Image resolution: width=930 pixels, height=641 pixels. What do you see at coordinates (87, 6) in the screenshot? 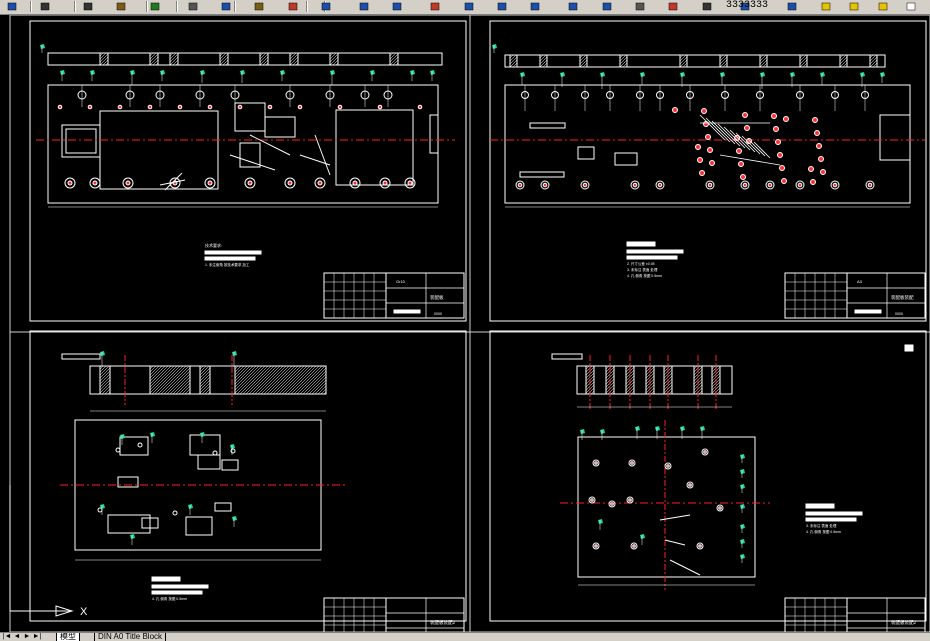
I see `preview-icon` at bounding box center [87, 6].